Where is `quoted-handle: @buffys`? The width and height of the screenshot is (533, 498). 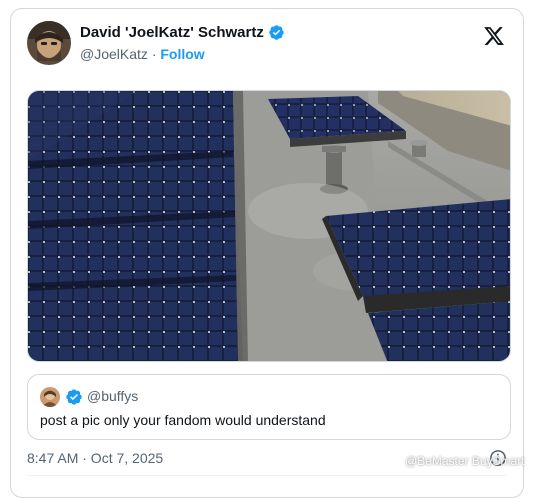
quoted-handle: @buffys is located at coordinates (112, 396).